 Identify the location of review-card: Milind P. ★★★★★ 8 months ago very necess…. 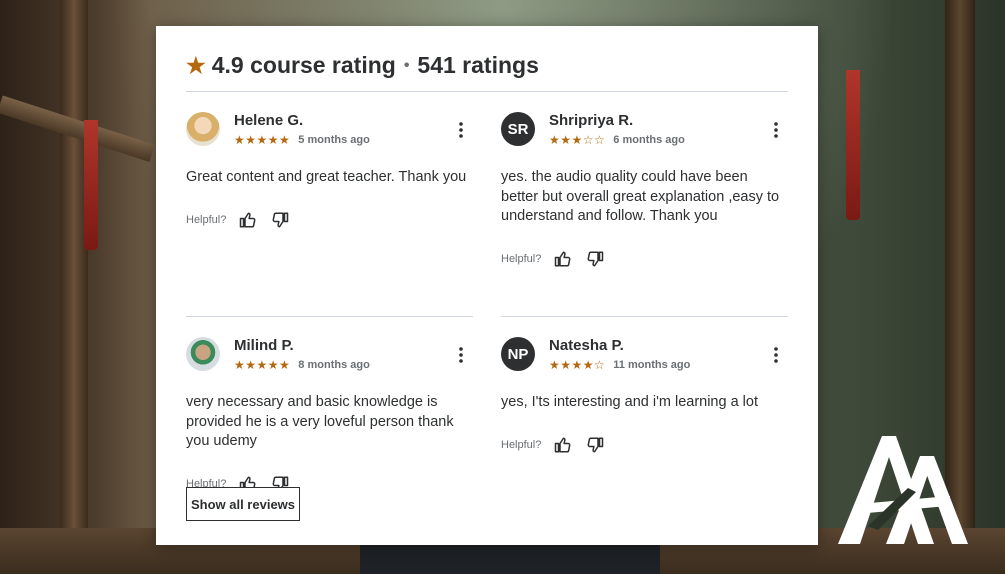
(329, 414).